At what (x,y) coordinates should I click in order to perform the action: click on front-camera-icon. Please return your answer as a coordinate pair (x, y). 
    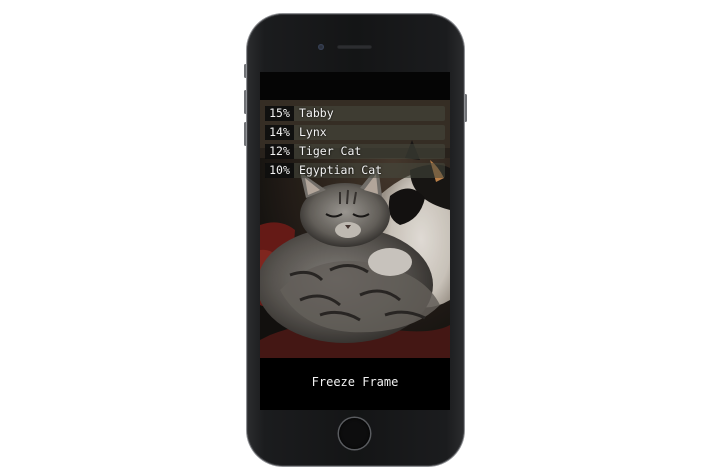
    Looking at the image, I should click on (321, 47).